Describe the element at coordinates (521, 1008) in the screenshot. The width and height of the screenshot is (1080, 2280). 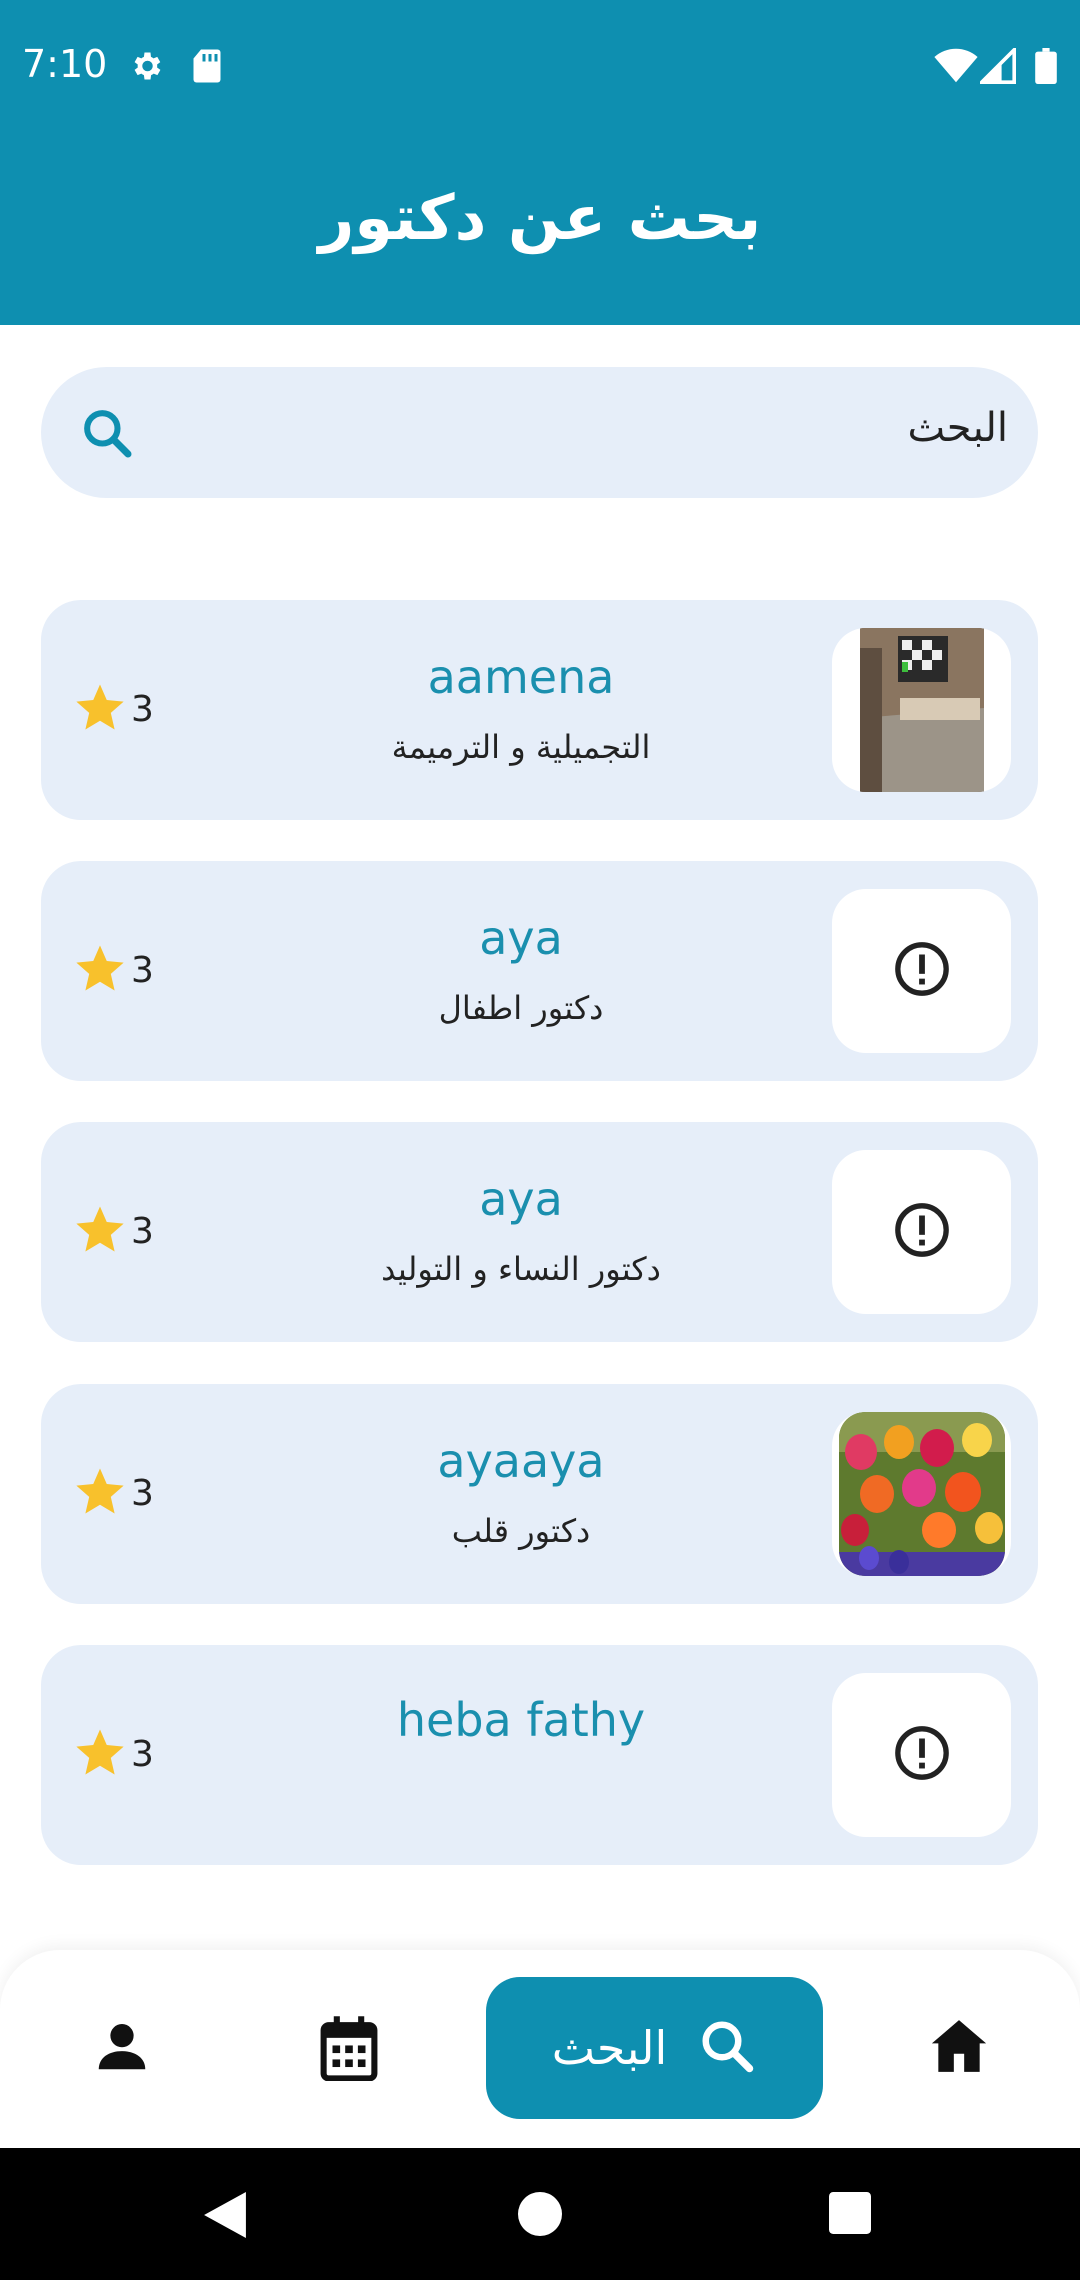
I see `doctor-specialty: دكتور اطفال` at that location.